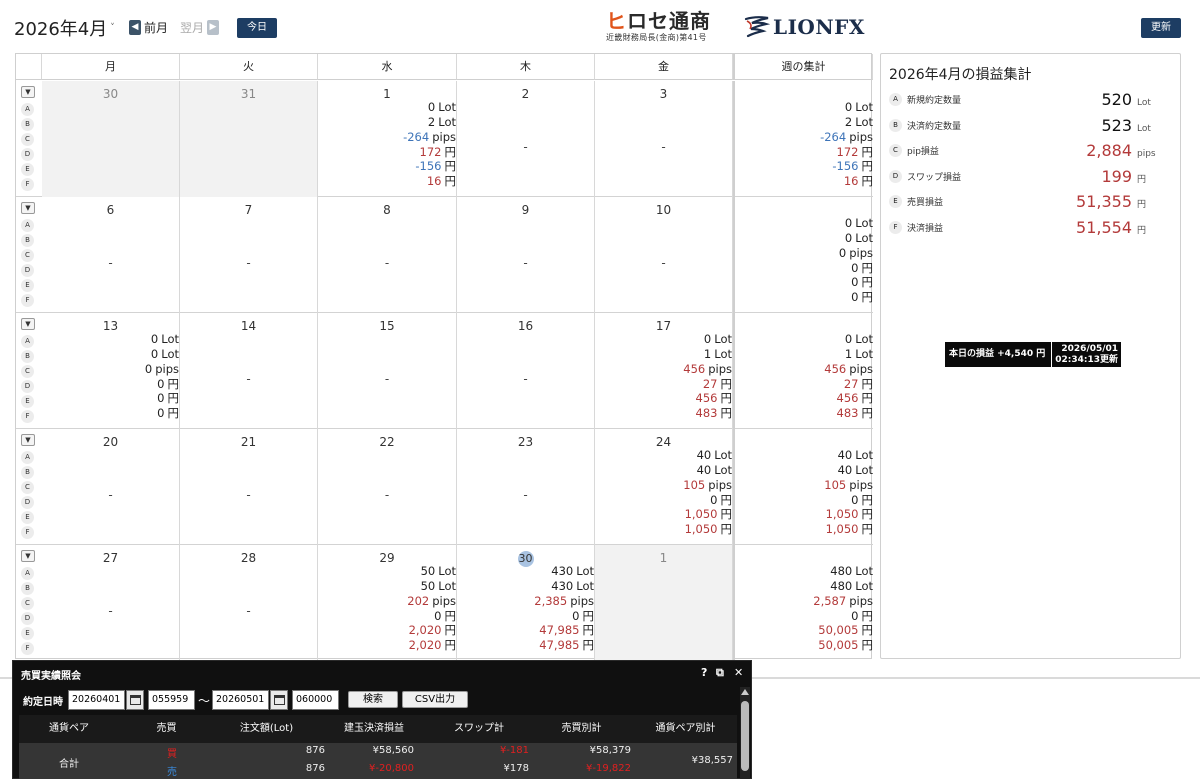 The width and height of the screenshot is (1200, 779). Describe the element at coordinates (248, 442) in the screenshot. I see `day-number: 21` at that location.